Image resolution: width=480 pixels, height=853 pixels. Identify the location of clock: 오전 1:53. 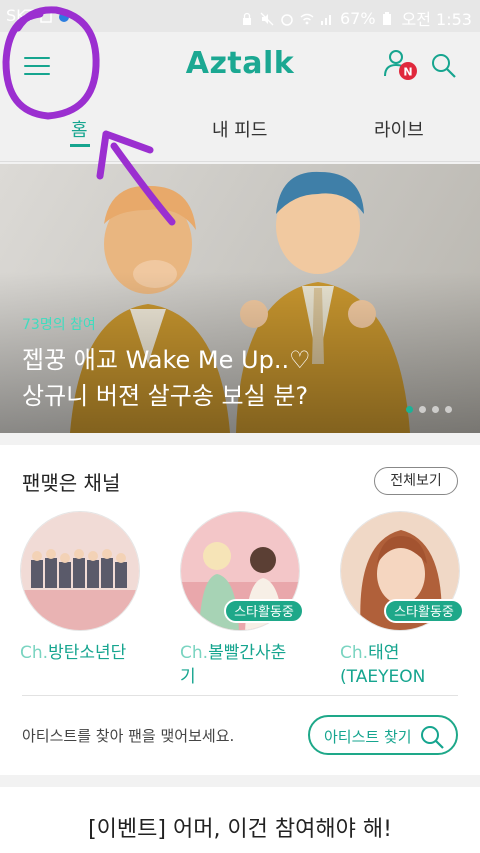
(436, 19).